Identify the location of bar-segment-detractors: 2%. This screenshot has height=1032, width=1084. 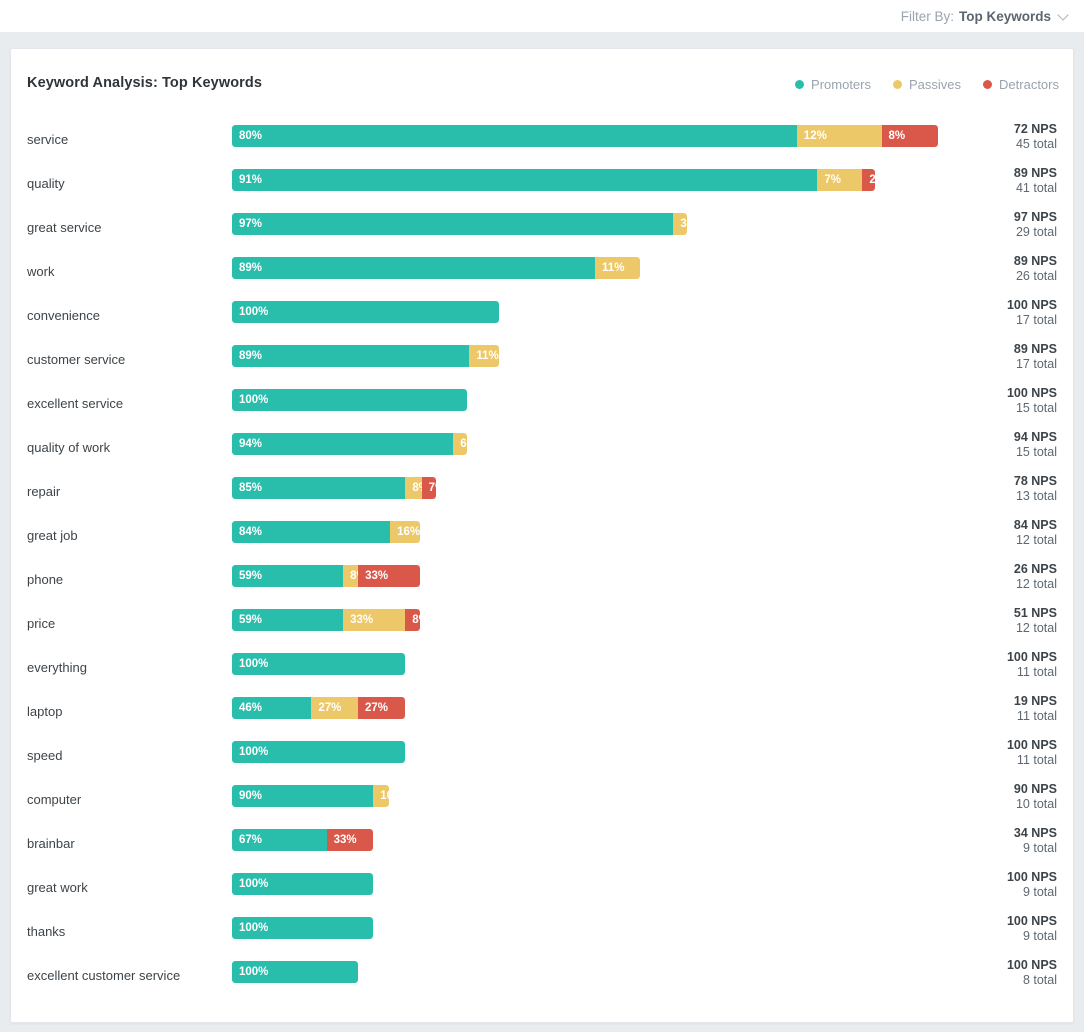
(869, 180).